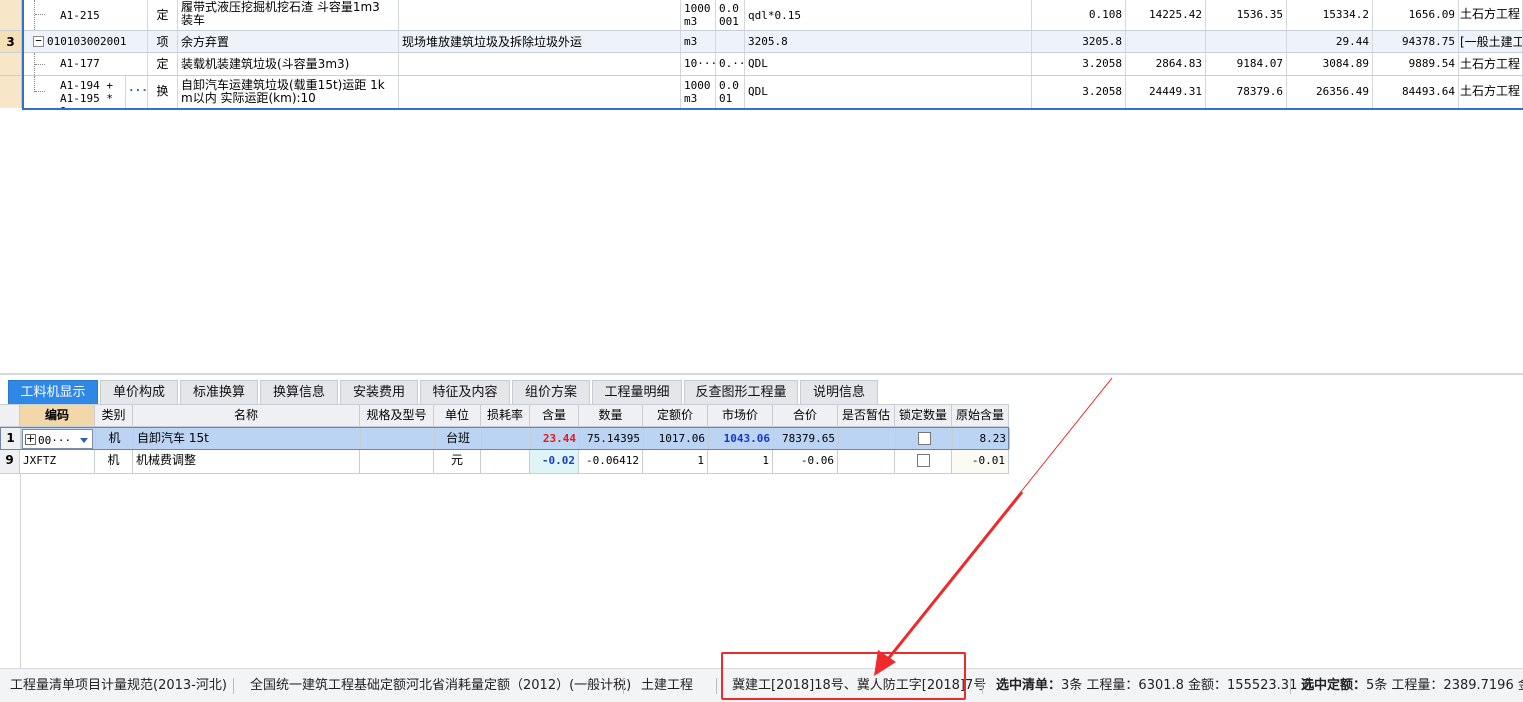  What do you see at coordinates (379, 392) in the screenshot?
I see `tab-installation-fee: 安装费用` at bounding box center [379, 392].